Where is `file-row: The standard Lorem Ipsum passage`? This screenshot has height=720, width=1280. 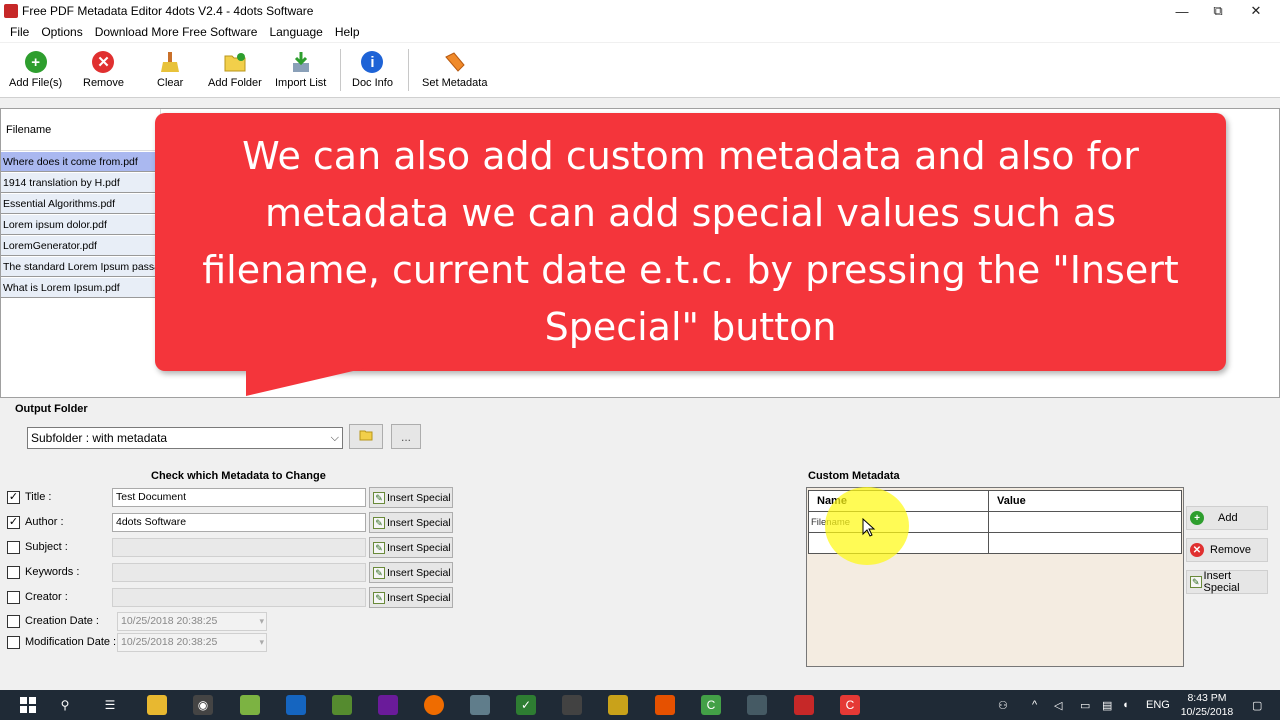 file-row: The standard Lorem Ipsum passage is located at coordinates (81, 267).